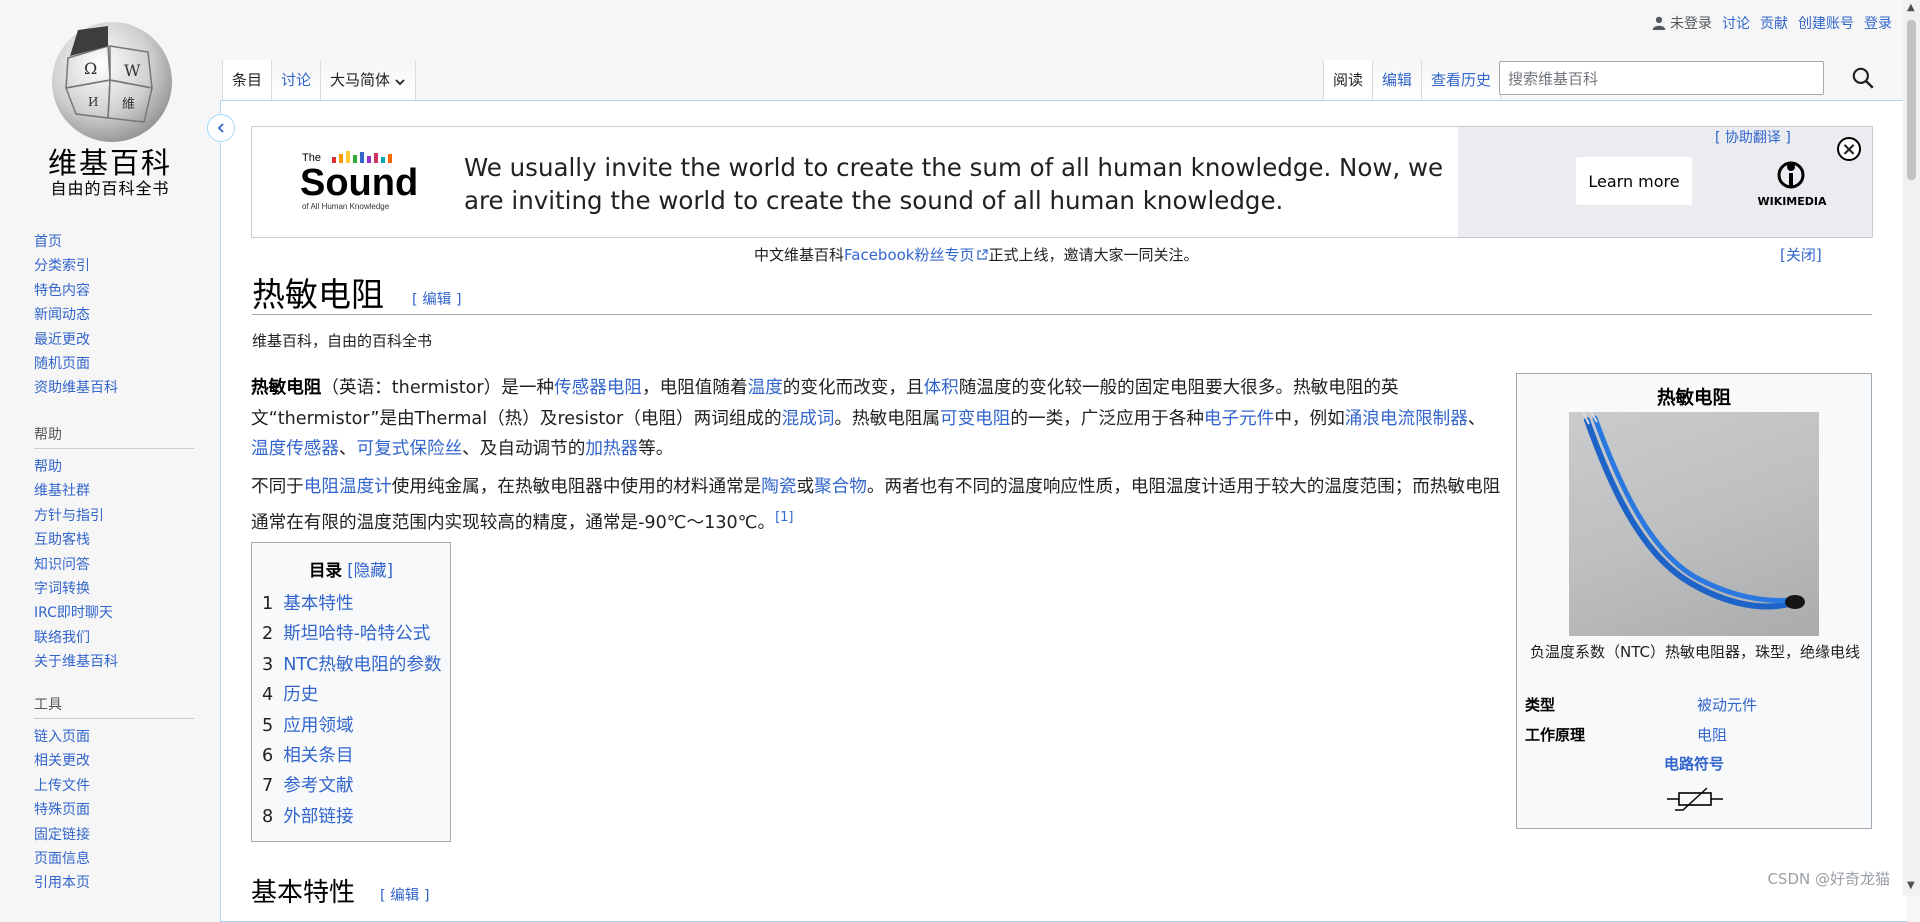 This screenshot has height=922, width=1920. Describe the element at coordinates (114, 467) in the screenshot. I see `nav-help-item-0: 帮助` at that location.